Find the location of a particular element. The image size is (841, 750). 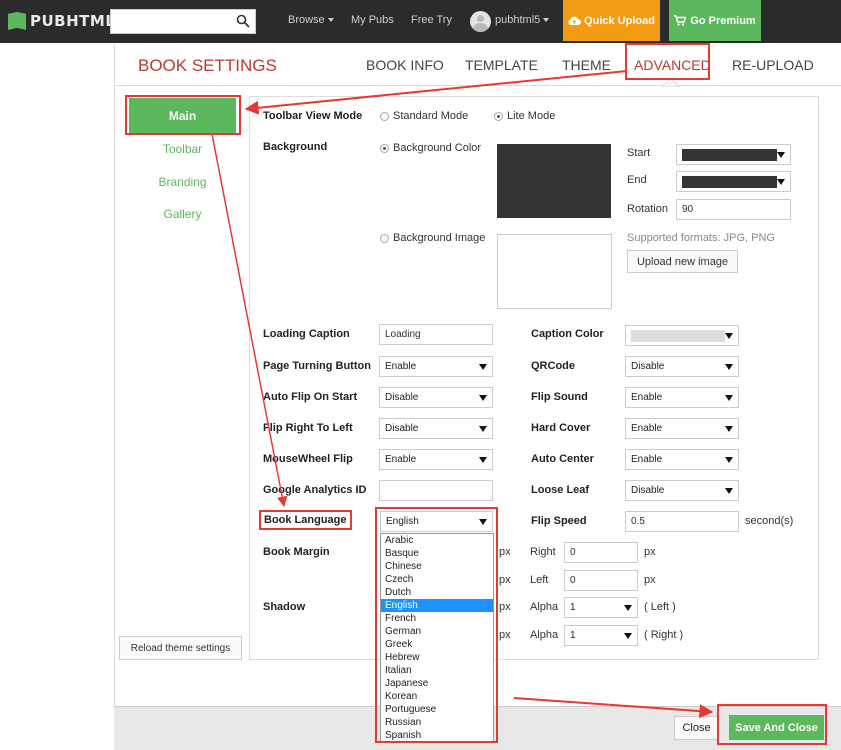

toolbar-view-mode-label: Toolbar View Mode is located at coordinates (313, 116).